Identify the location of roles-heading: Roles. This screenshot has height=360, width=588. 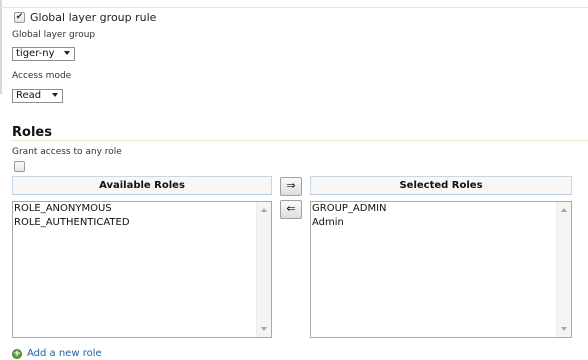
(32, 132).